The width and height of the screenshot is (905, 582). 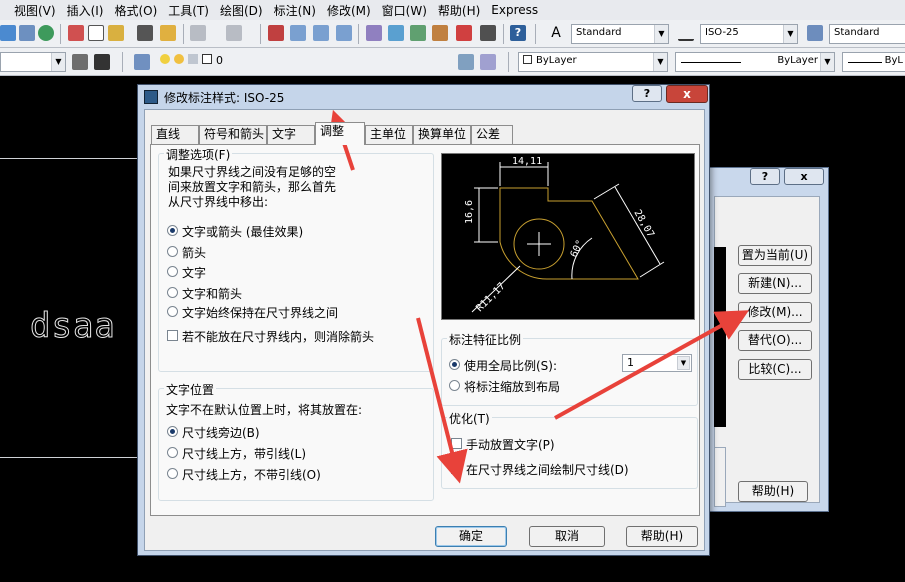 I want to click on menu-dimension: 标注(N), so click(x=295, y=10).